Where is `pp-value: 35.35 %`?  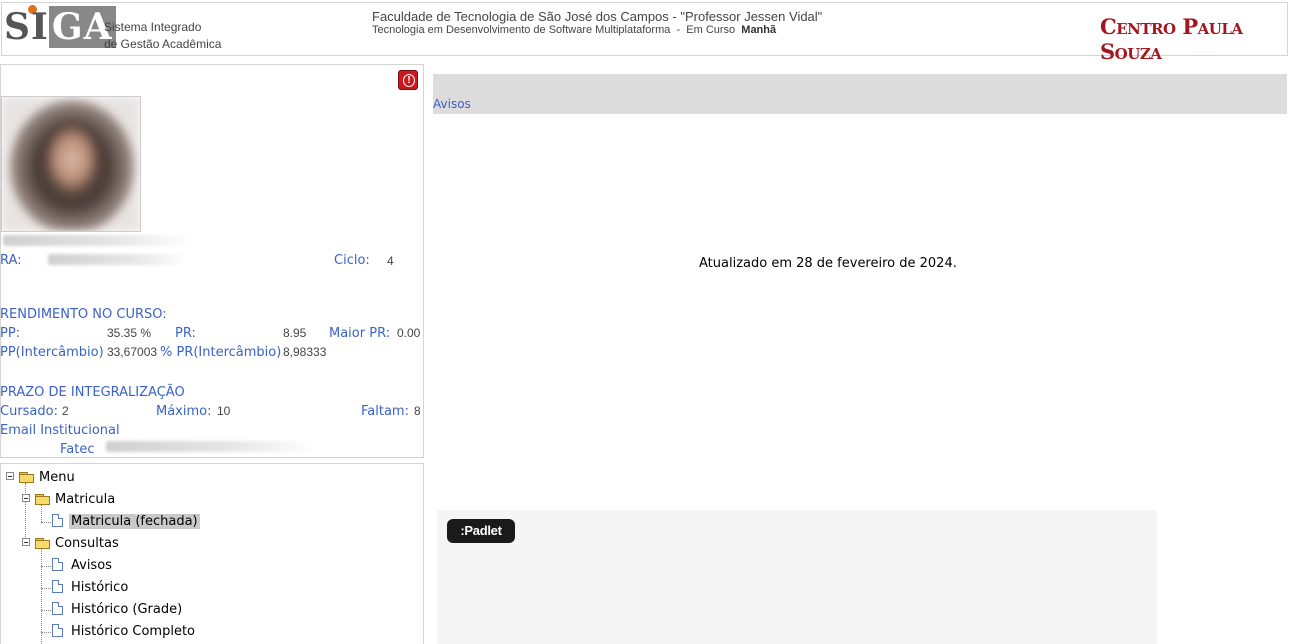
pp-value: 35.35 % is located at coordinates (129, 333).